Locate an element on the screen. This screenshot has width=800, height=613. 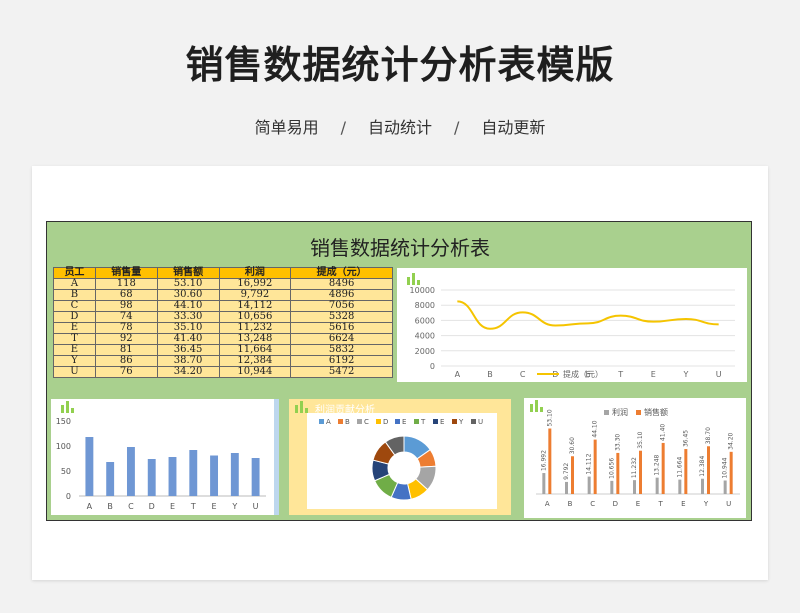
cell-employee: U is located at coordinates (74, 372).